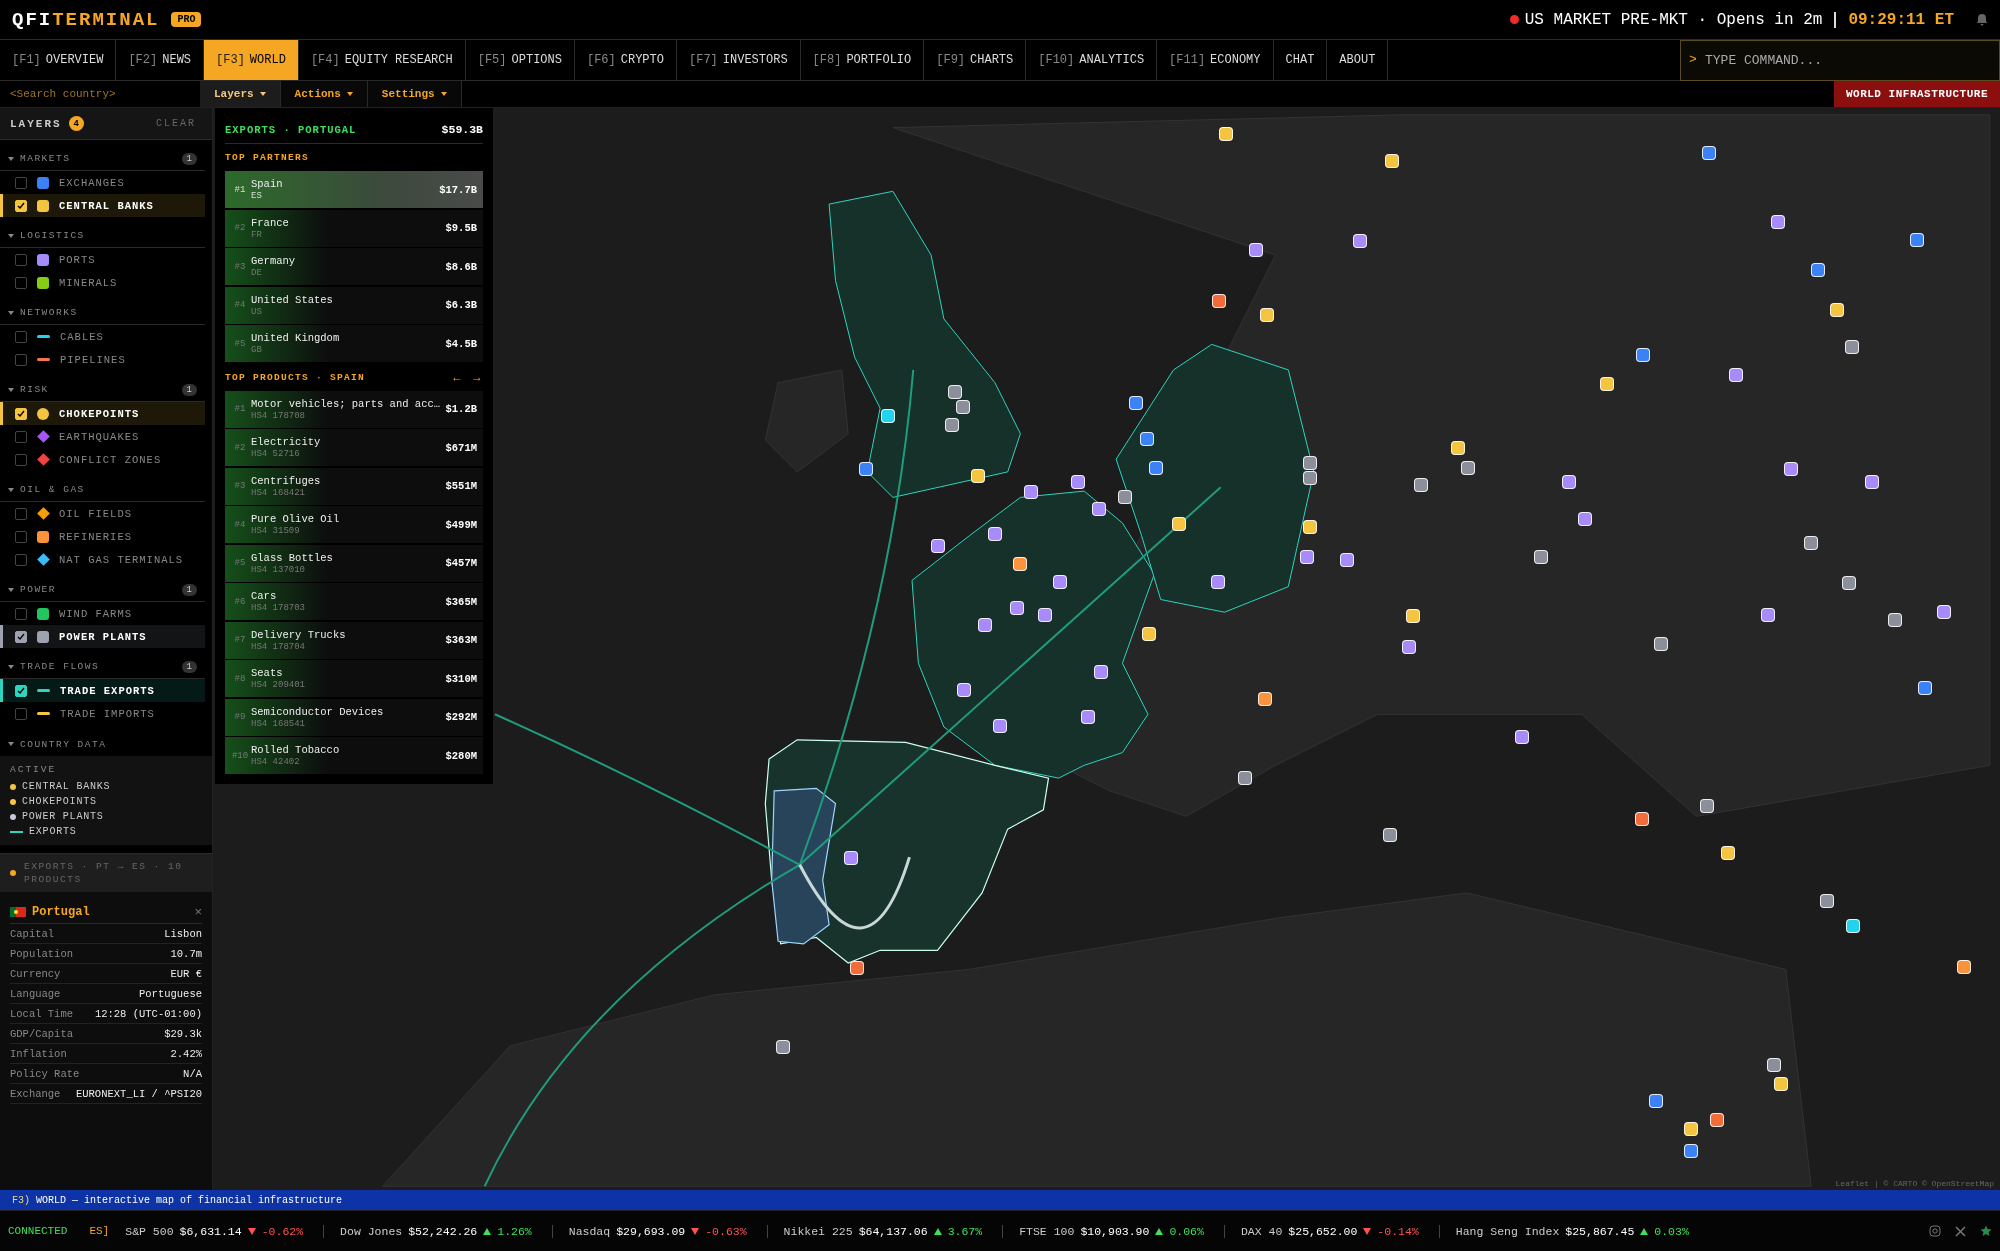 The image size is (2000, 1251). Describe the element at coordinates (102, 667) in the screenshot. I see `group-header: TRADE FLOWS 1` at that location.